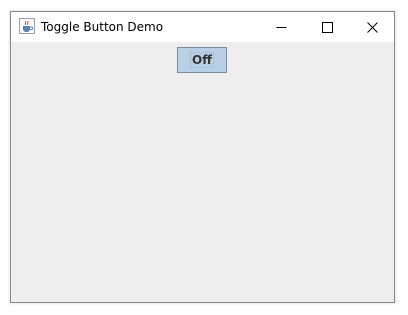 This screenshot has height=315, width=408. I want to click on close-button, so click(372, 27).